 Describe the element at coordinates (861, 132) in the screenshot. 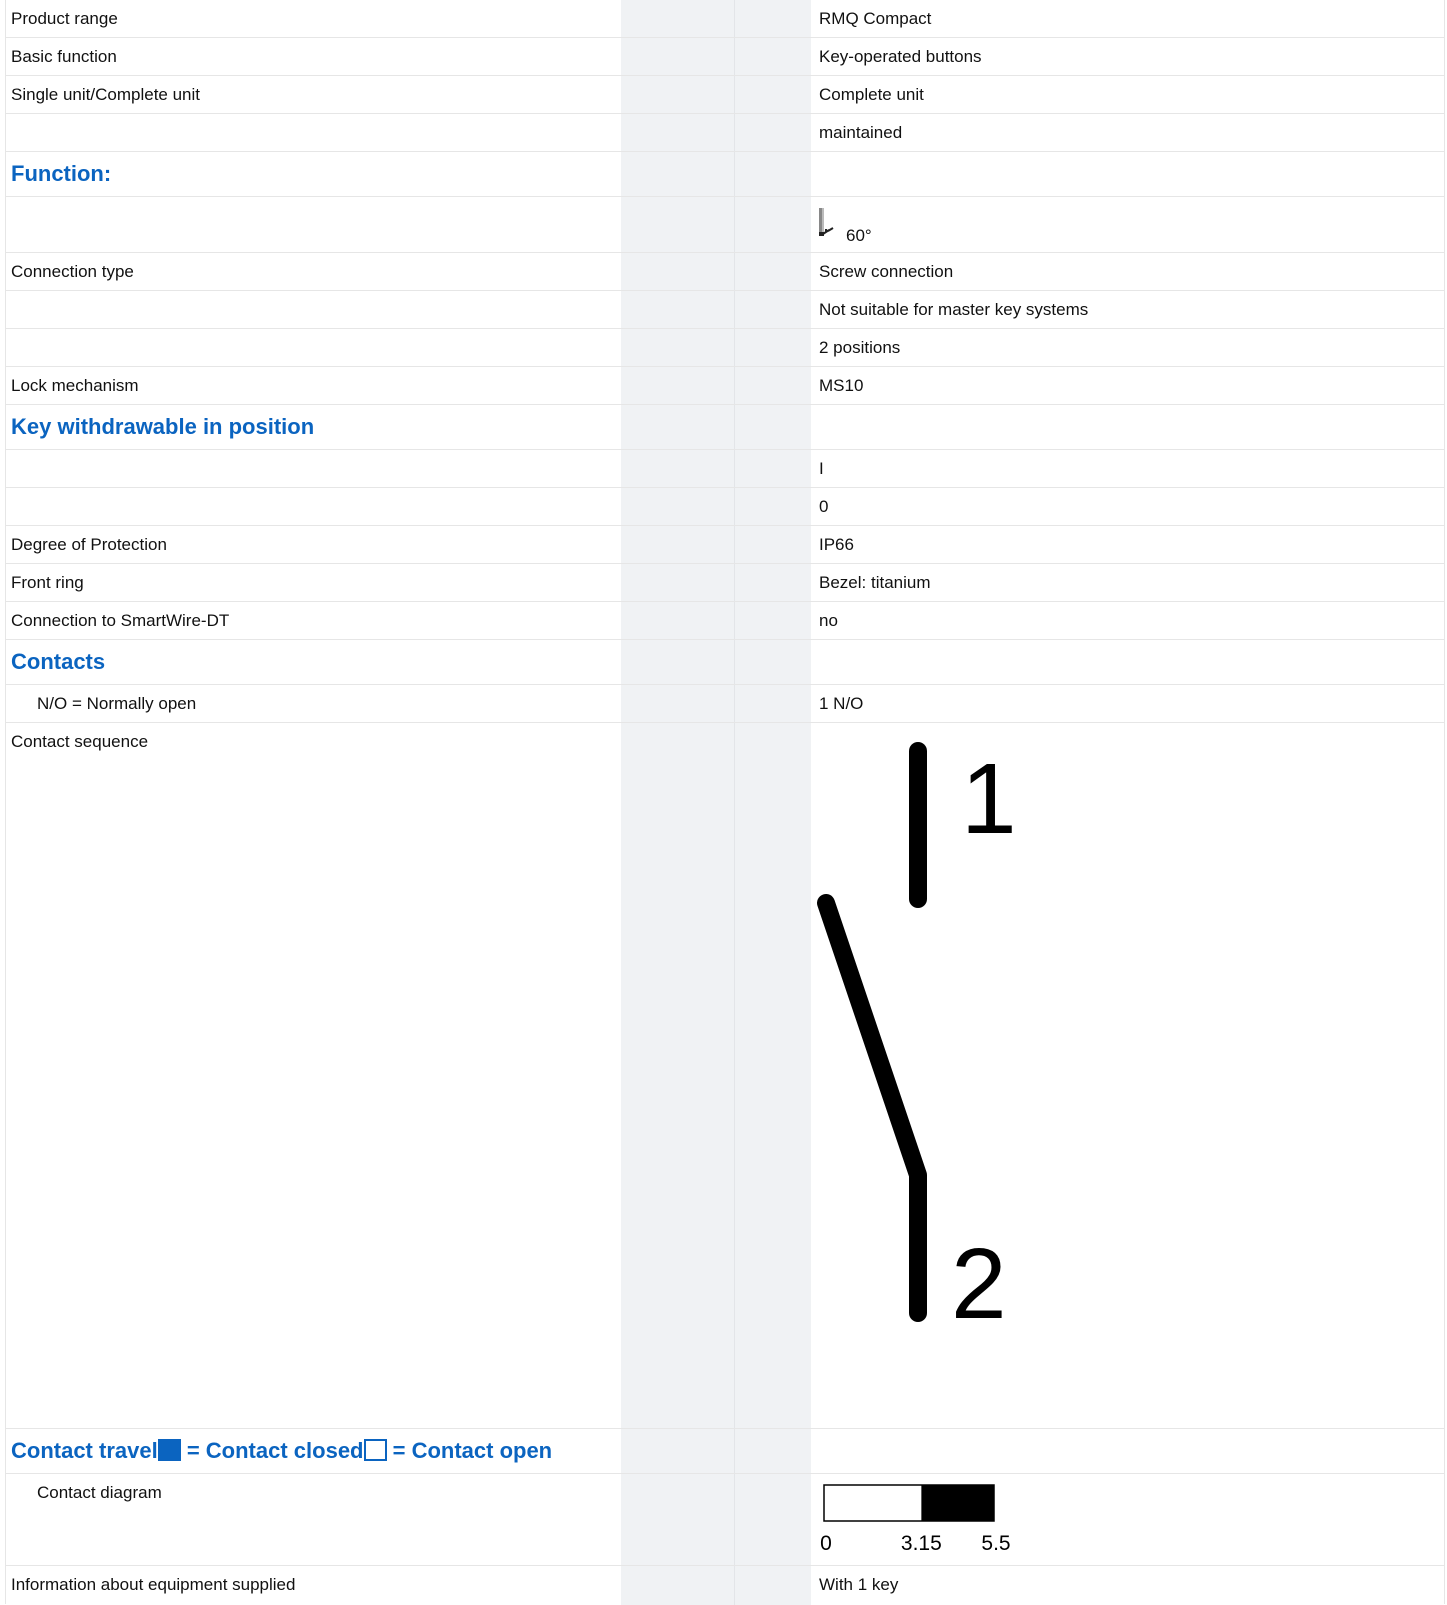

I see `value-maintained: maintained` at that location.